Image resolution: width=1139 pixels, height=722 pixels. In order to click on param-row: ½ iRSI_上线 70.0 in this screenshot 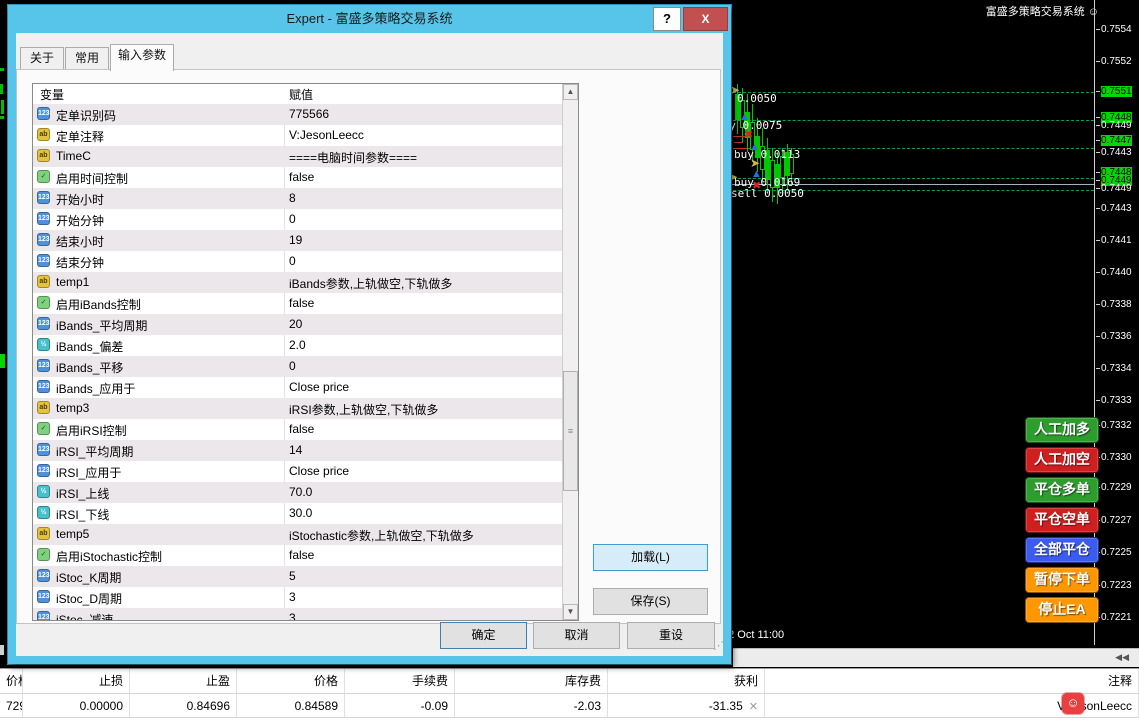, I will do `click(297, 492)`.